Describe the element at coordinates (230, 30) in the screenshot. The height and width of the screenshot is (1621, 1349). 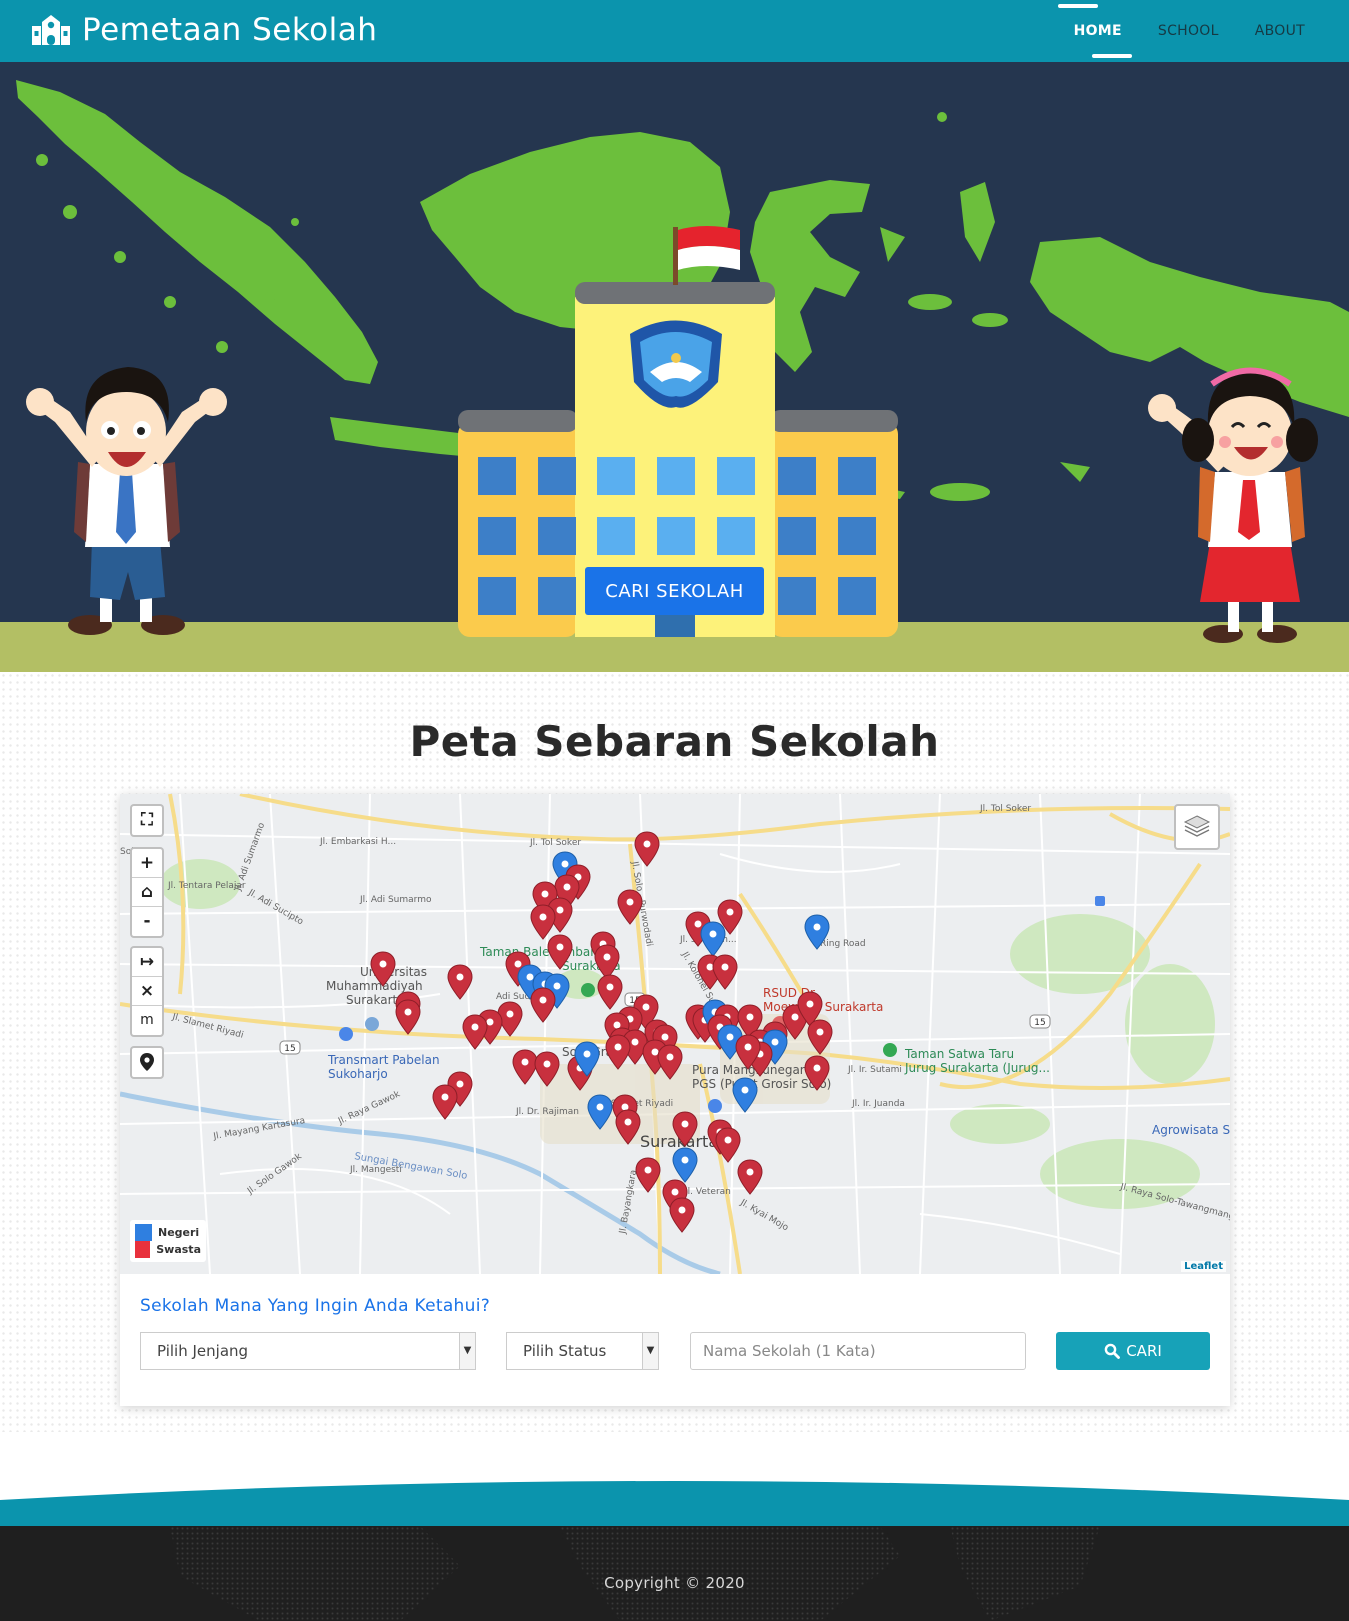
I see `brand-title: Pemetaan Sekolah` at that location.